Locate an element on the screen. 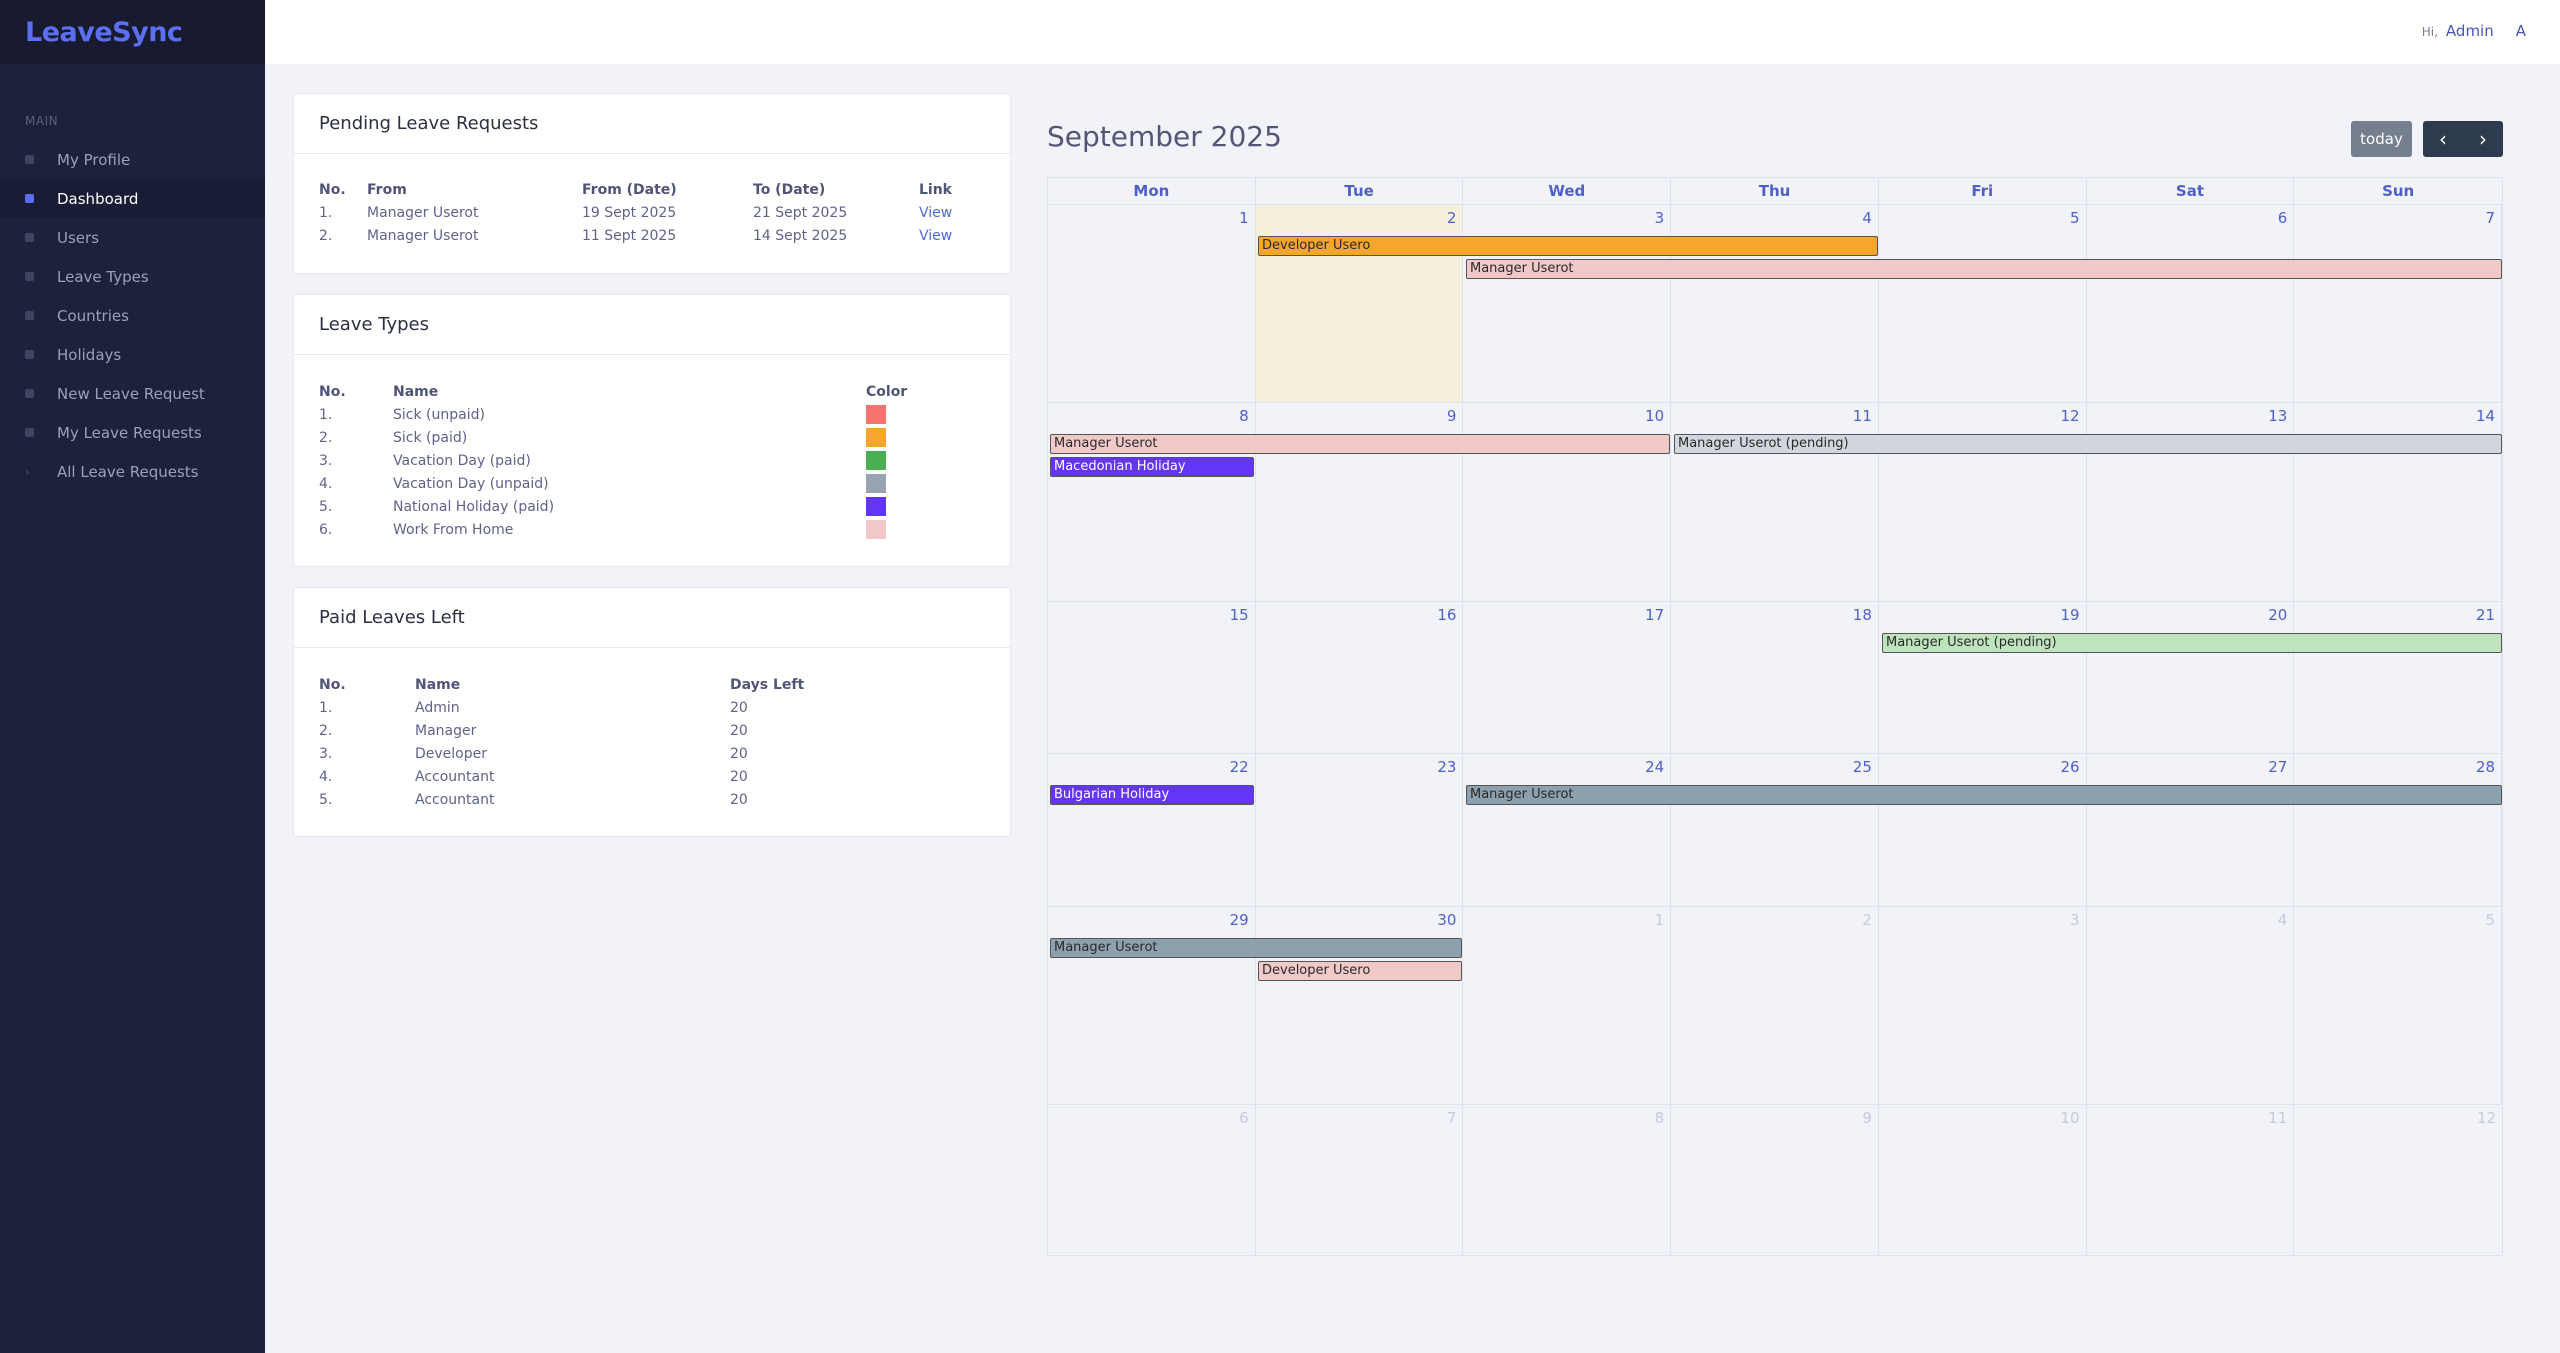 The width and height of the screenshot is (2560, 1353). day-number: 30 is located at coordinates (1446, 920).